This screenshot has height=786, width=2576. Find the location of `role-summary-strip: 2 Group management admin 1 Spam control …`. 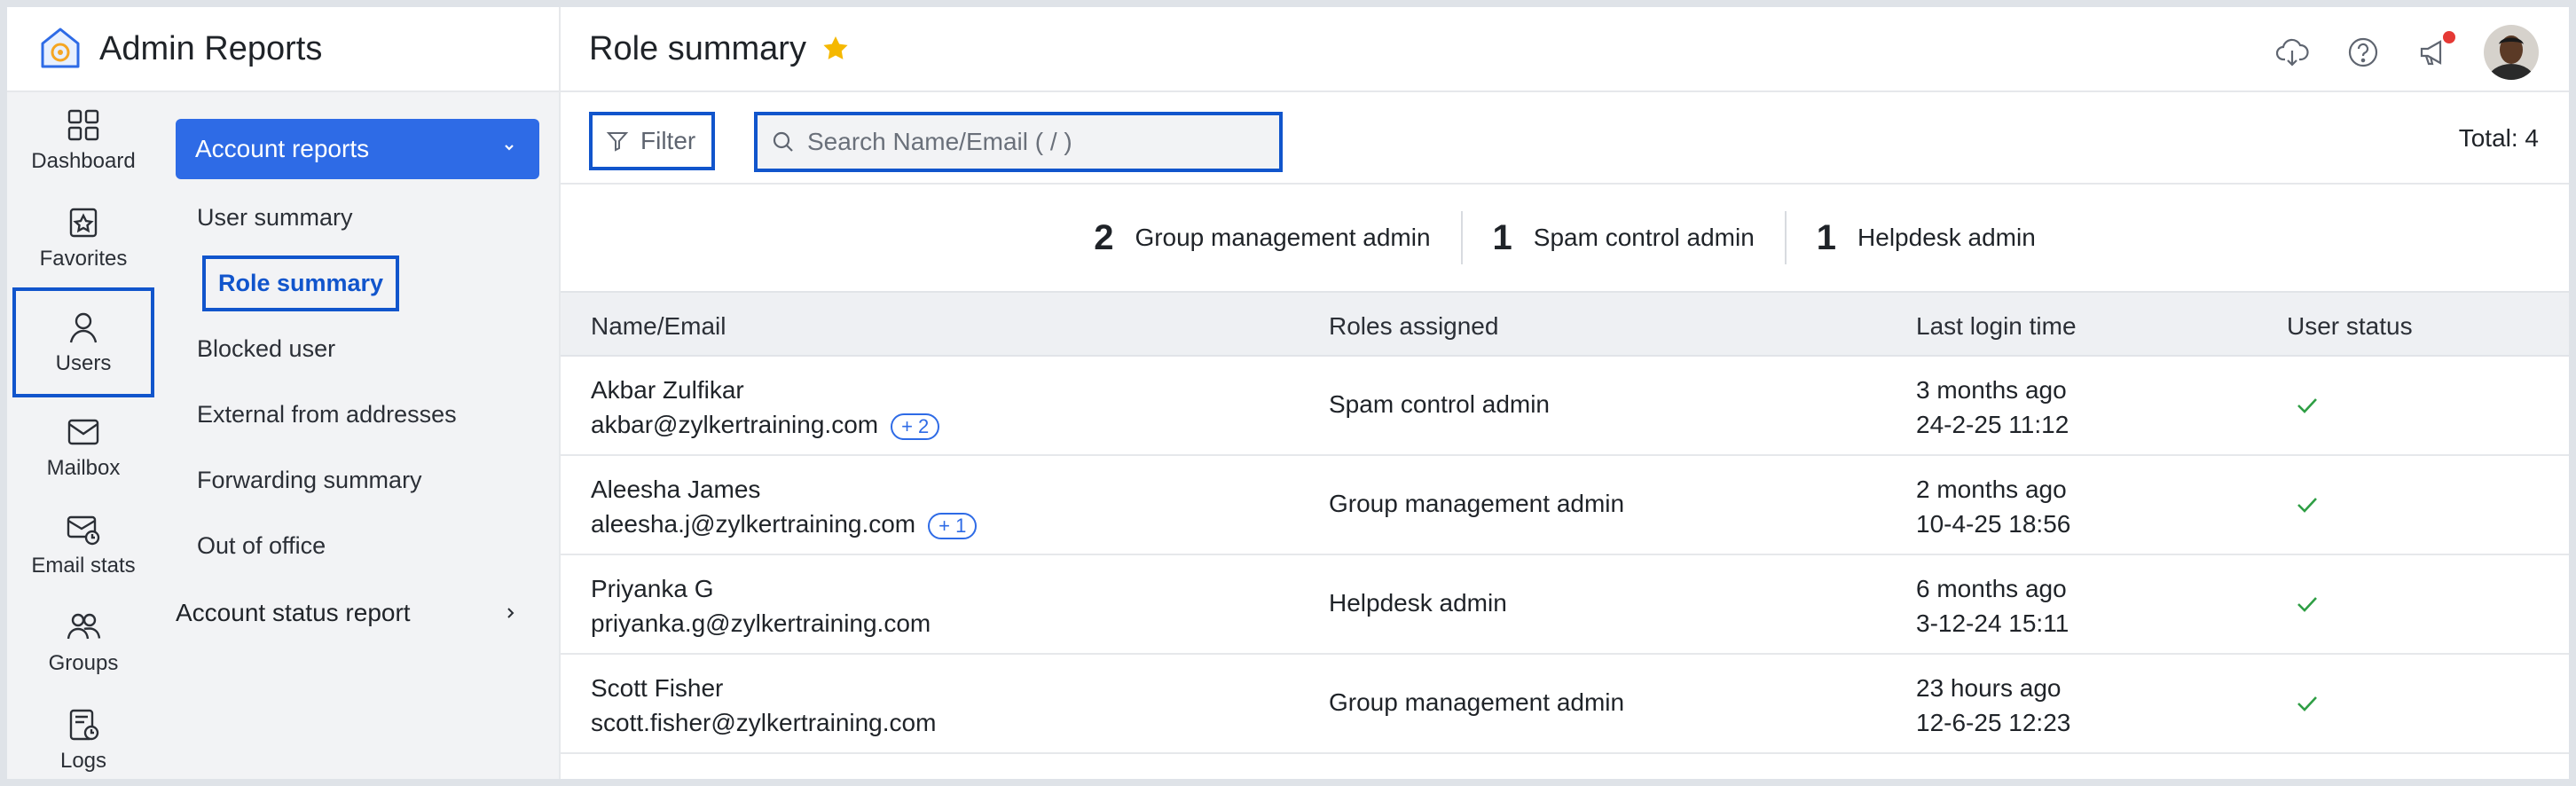

role-summary-strip: 2 Group management admin 1 Spam control … is located at coordinates (1565, 238).